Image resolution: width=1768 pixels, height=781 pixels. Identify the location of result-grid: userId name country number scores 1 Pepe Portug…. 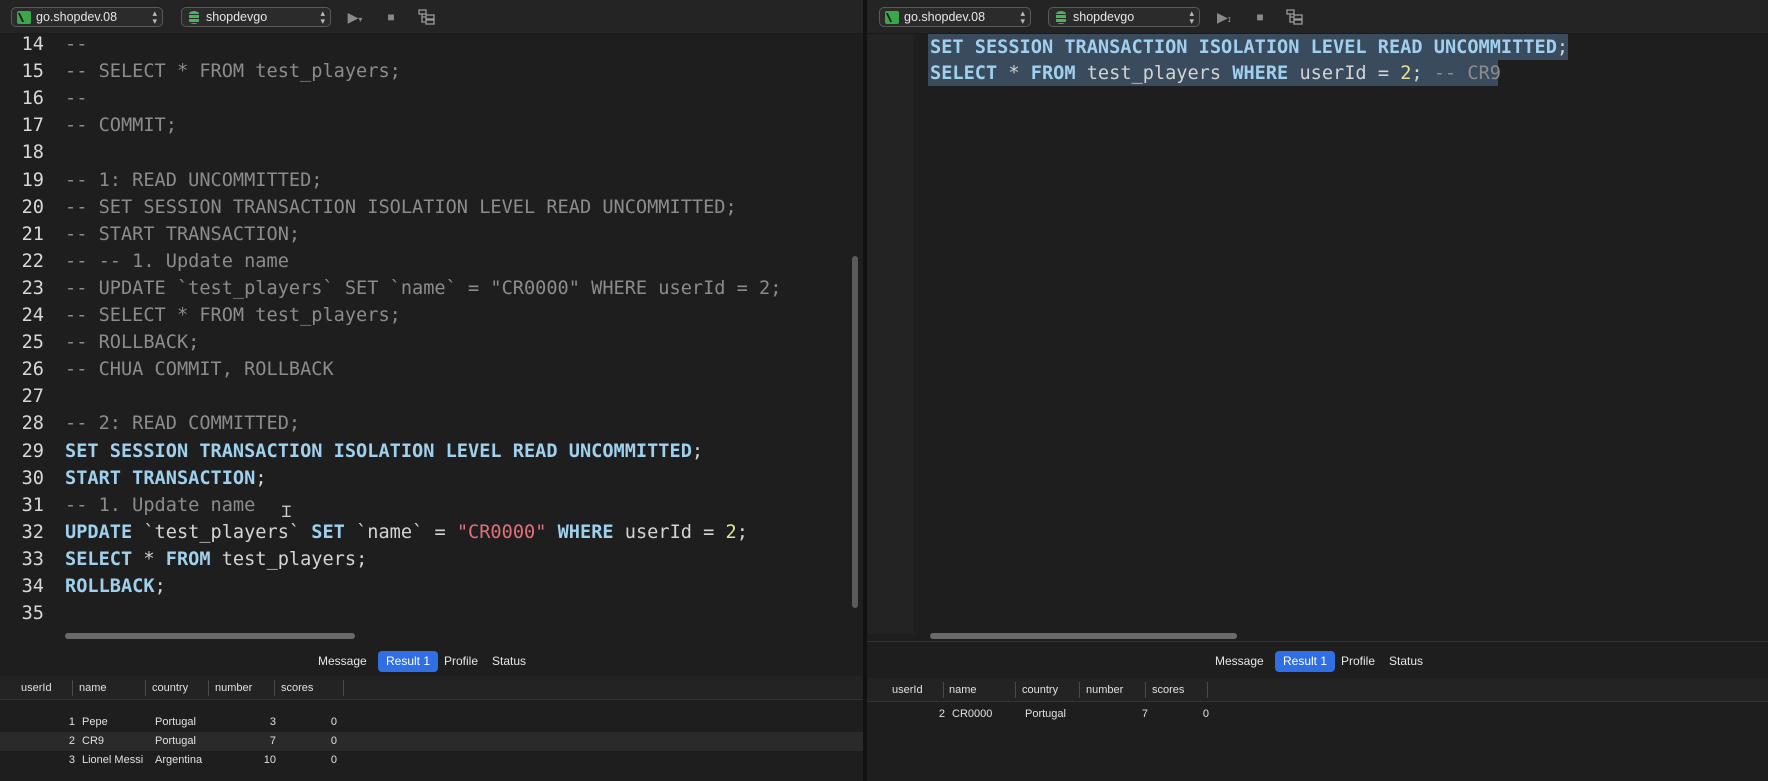
(431, 728).